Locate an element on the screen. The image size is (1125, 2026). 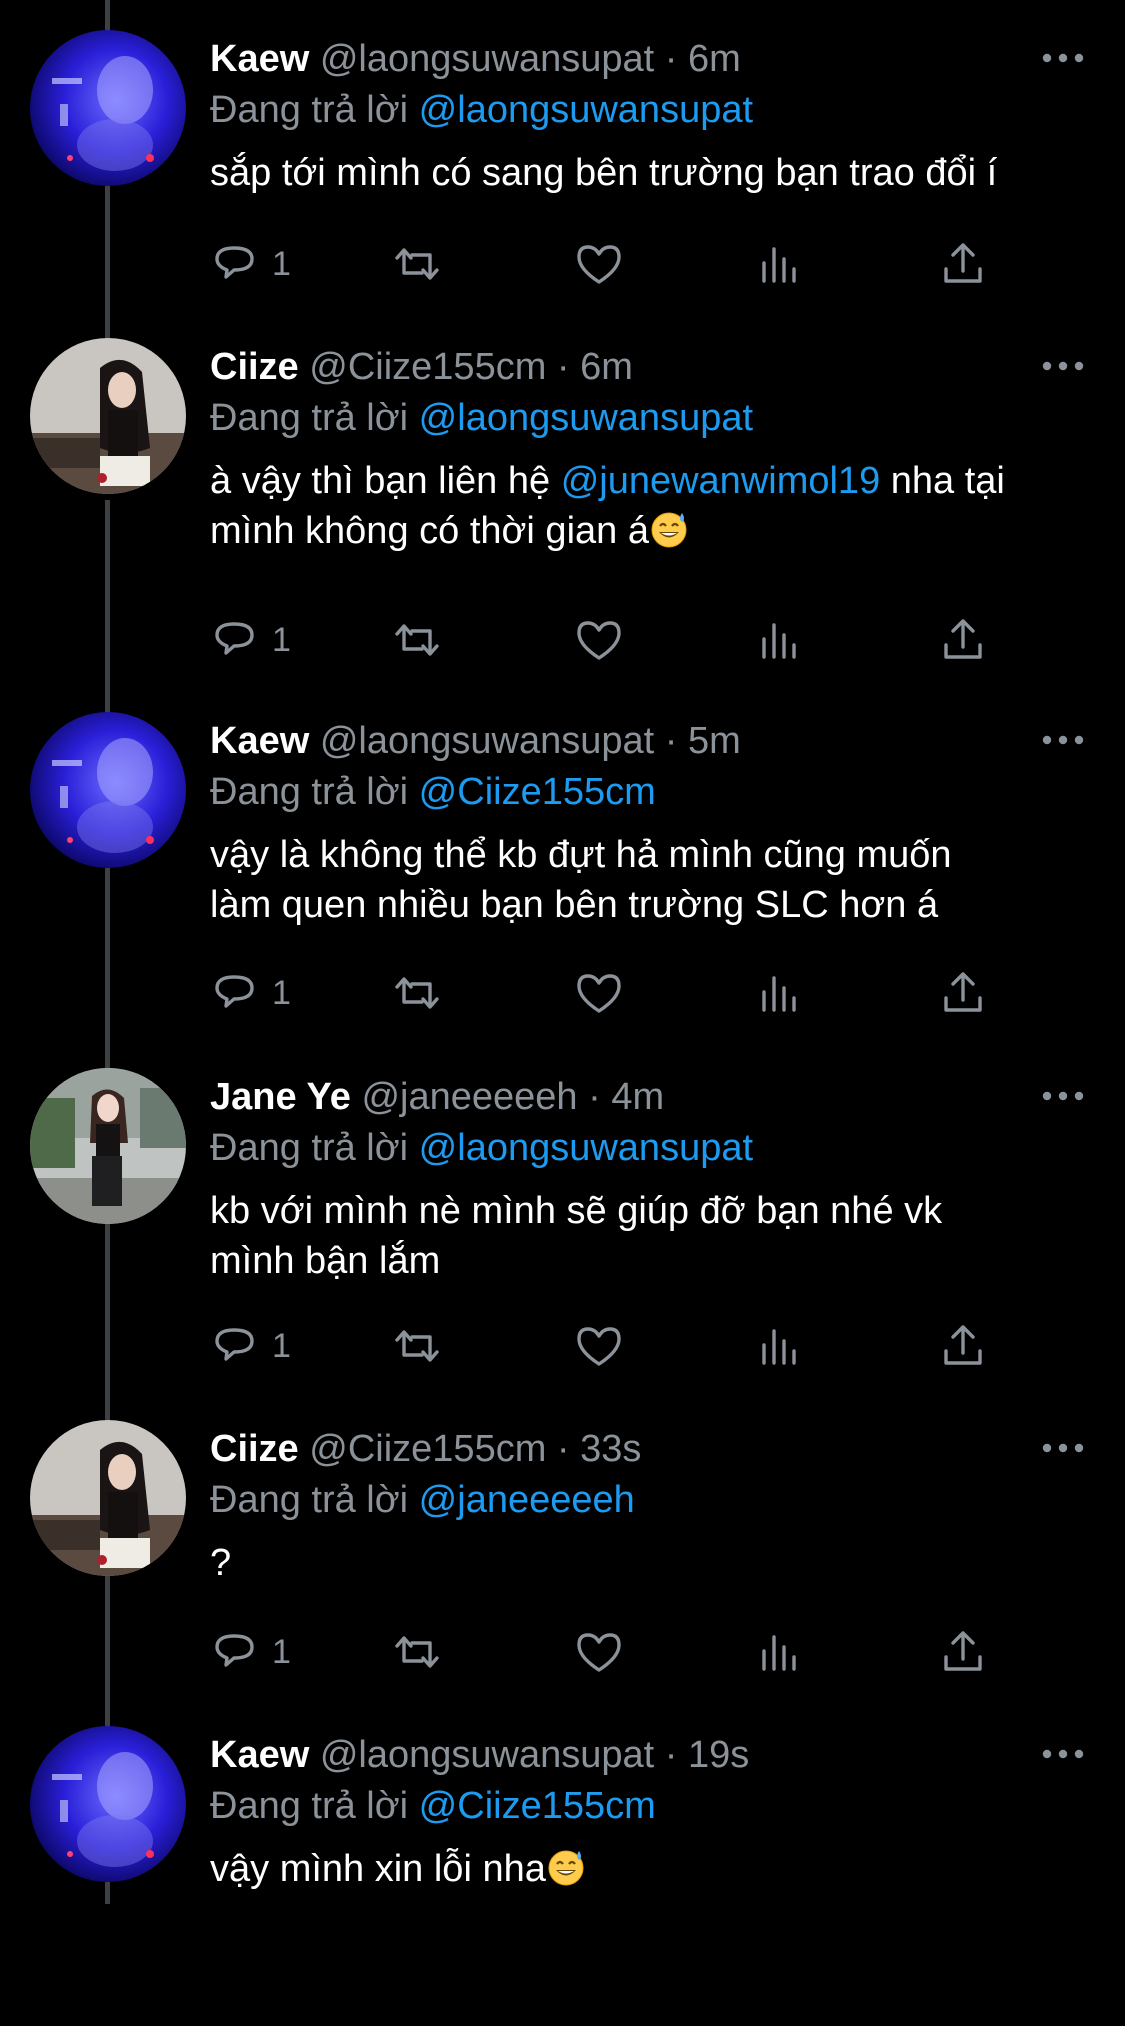
tweet-text-line: ? is located at coordinates (650, 1563).